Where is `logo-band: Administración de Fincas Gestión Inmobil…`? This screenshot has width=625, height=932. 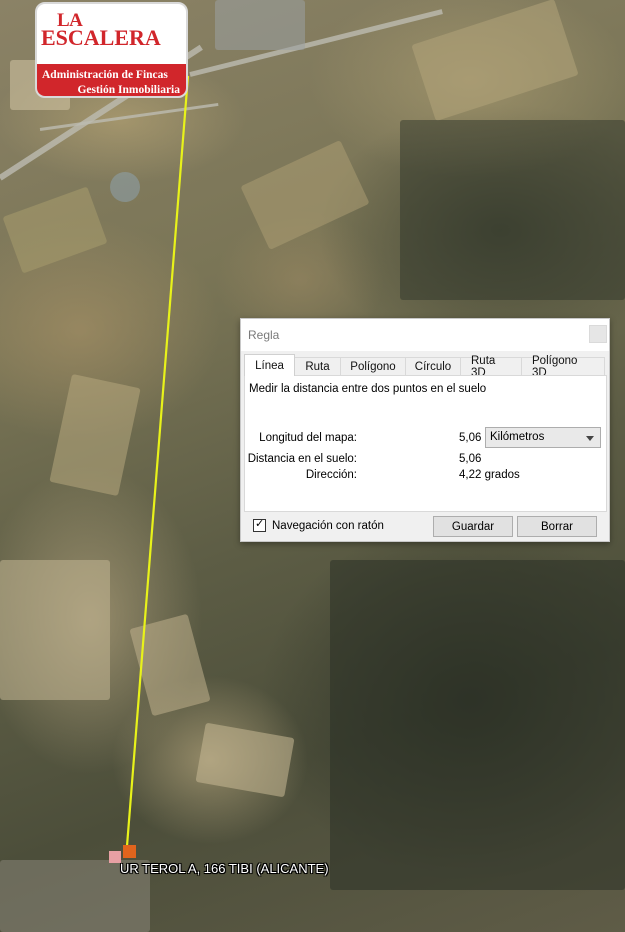
logo-band: Administración de Fincas Gestión Inmobil… is located at coordinates (111, 80).